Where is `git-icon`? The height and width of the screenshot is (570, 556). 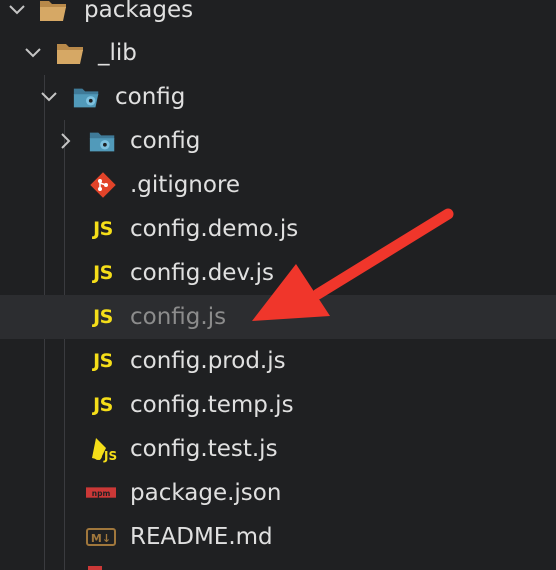
git-icon is located at coordinates (103, 185).